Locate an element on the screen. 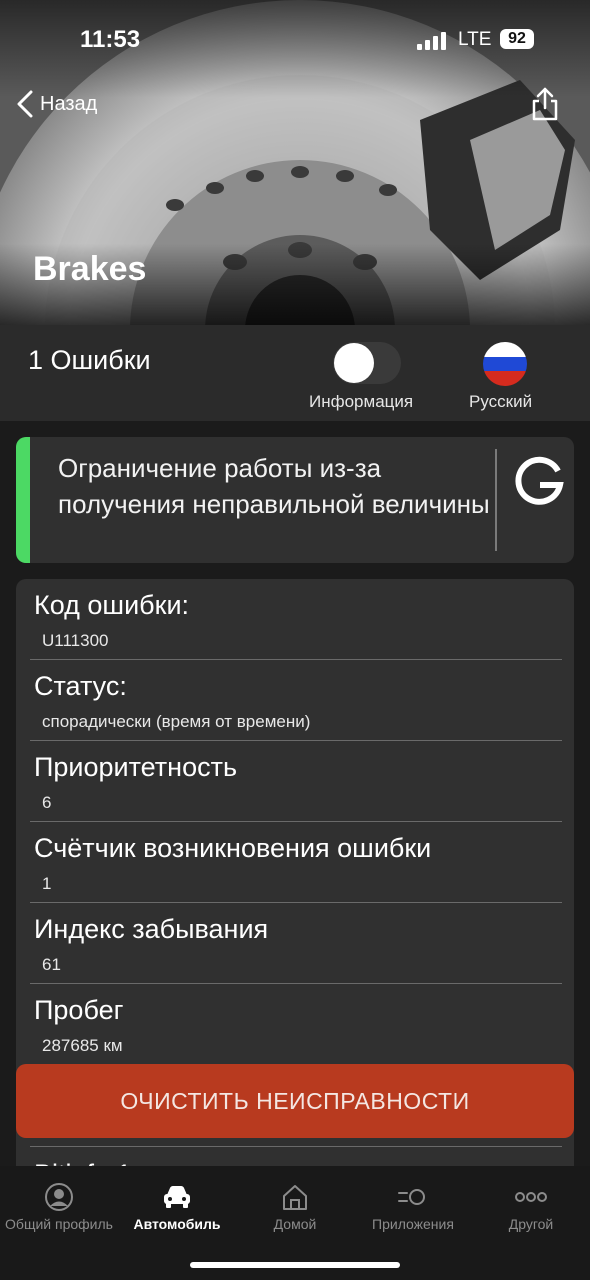  back-label: Назад is located at coordinates (69, 103).